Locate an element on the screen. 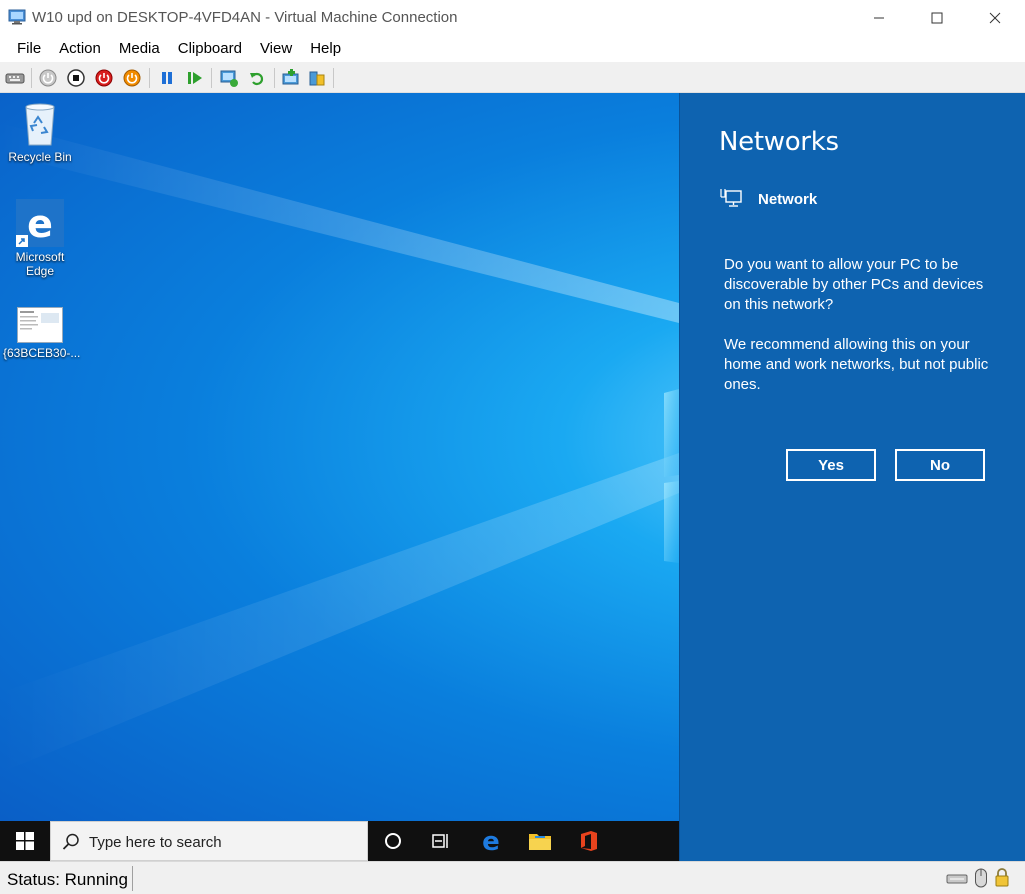 Image resolution: width=1025 pixels, height=894 pixels. revert-icon is located at coordinates (257, 79).